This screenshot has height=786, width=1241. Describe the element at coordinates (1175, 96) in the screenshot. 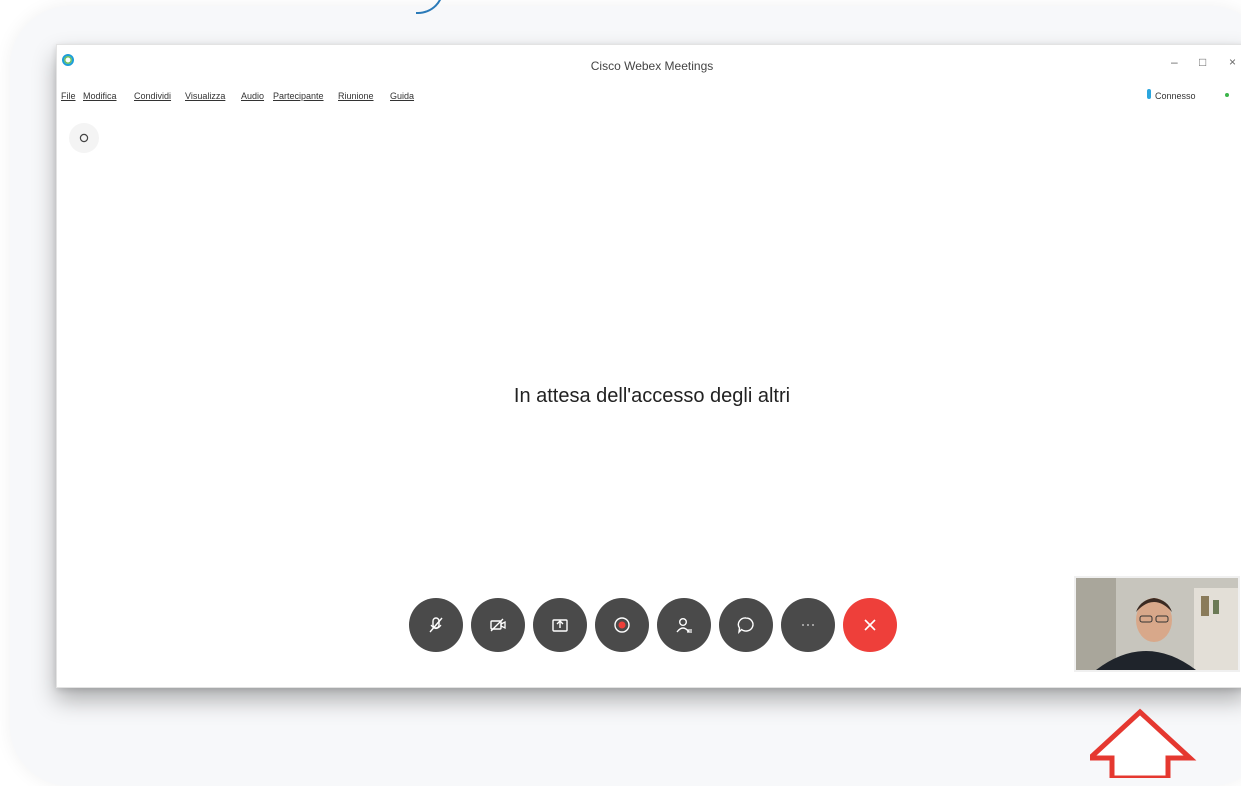

I see `connection-status: Connesso` at that location.